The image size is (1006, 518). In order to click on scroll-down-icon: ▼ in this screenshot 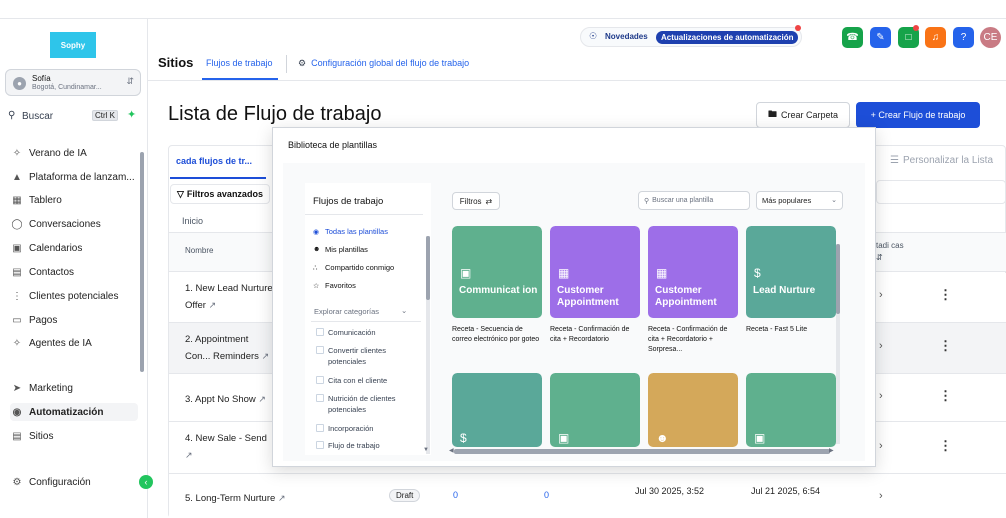, I will do `click(426, 450)`.